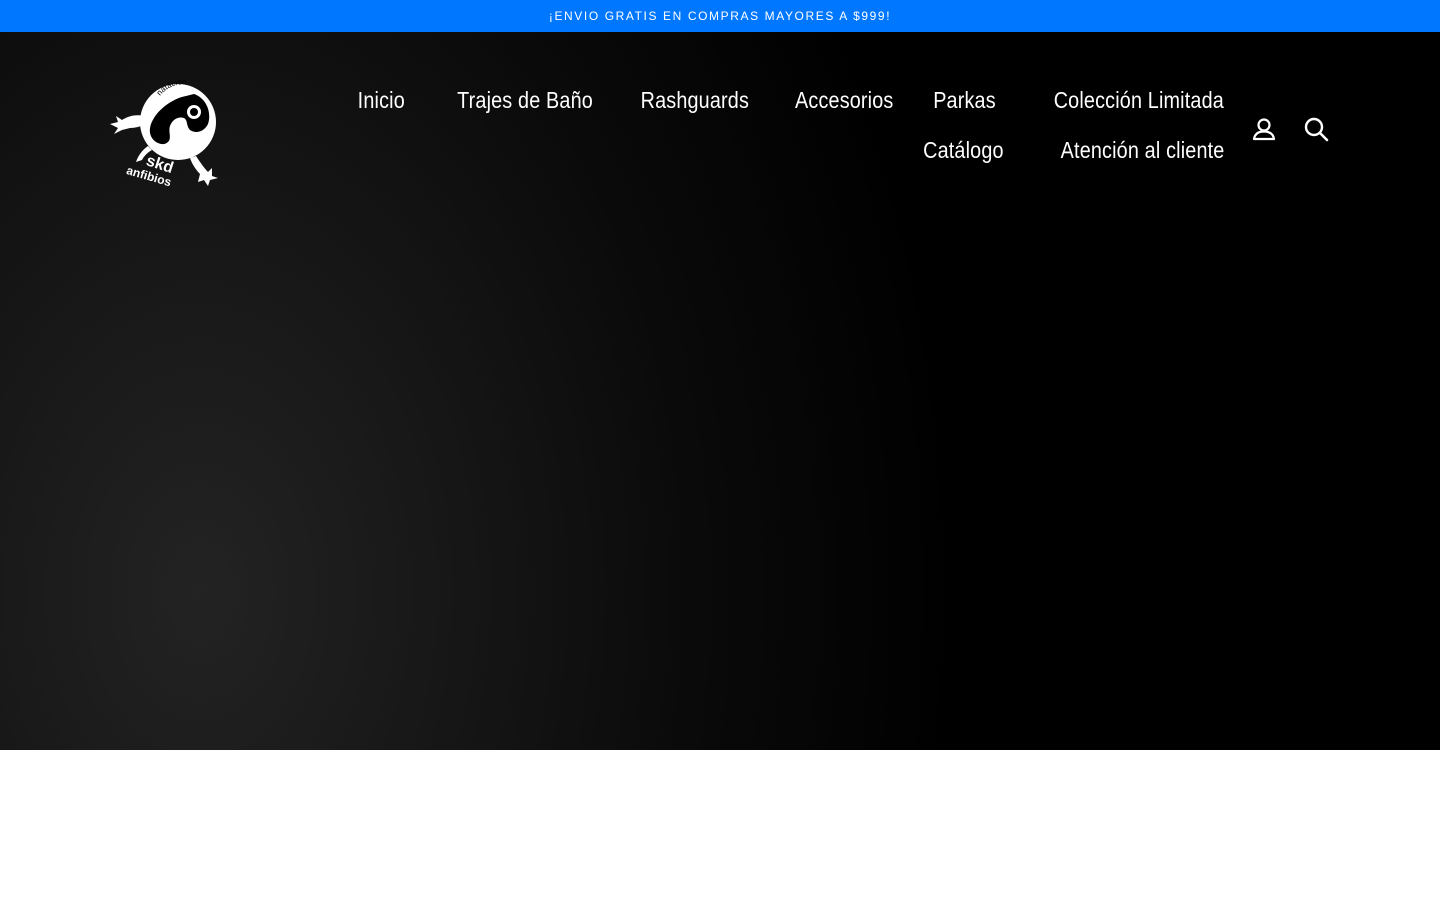 The image size is (1440, 900). I want to click on announcement-bar: ¡ENVIO GRATIS EN COMPRAS MAYORES A $999!, so click(720, 16).